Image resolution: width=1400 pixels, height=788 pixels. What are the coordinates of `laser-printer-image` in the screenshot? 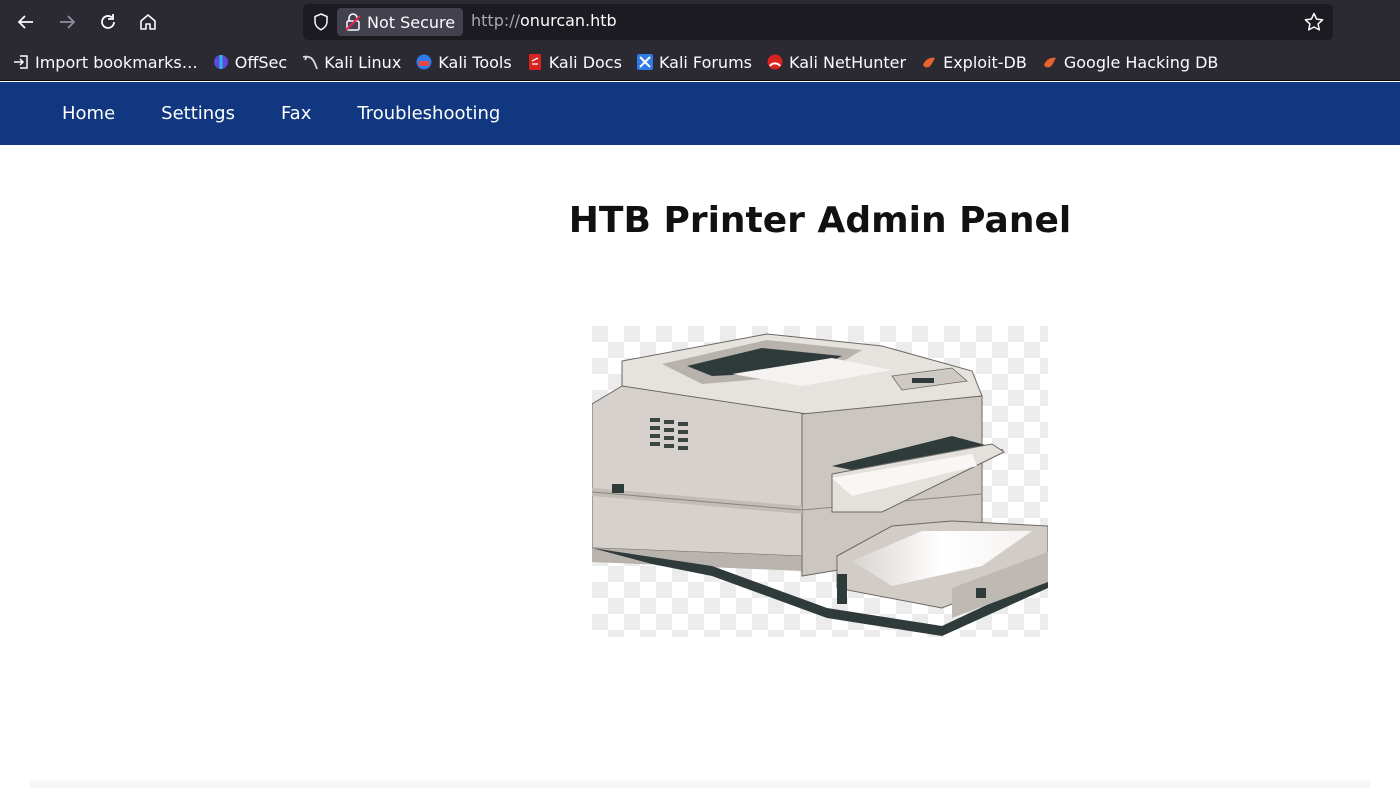 It's located at (820, 481).